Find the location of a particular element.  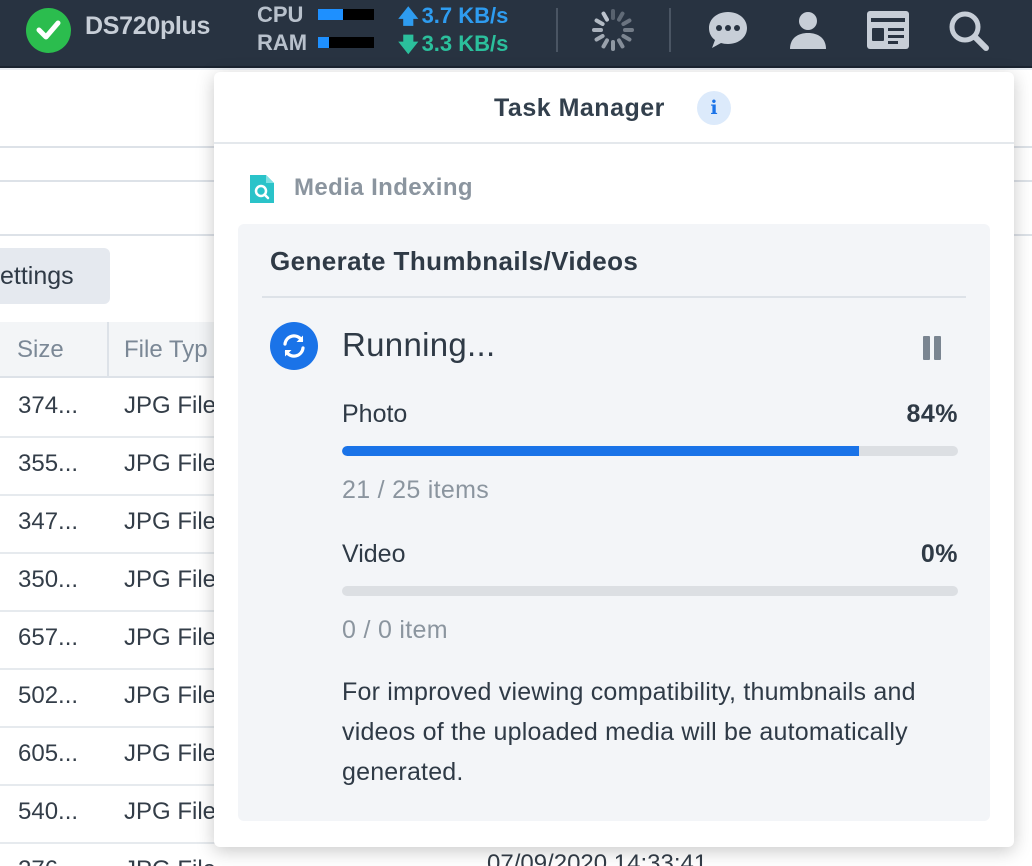

video-count: 0 / 0 item is located at coordinates (395, 630).